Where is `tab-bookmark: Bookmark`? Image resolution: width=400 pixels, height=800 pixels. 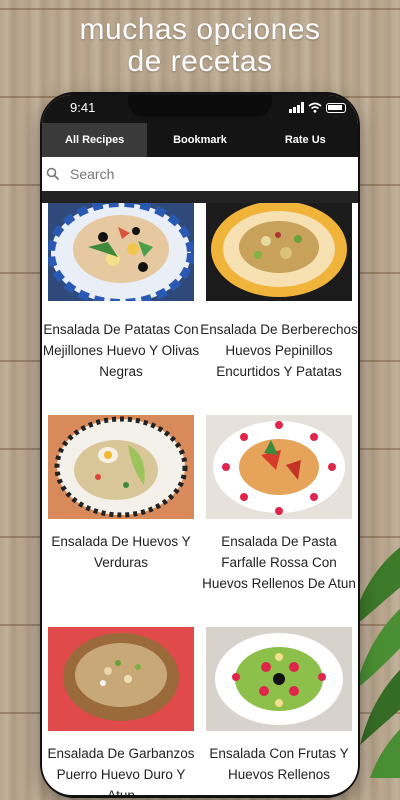 tab-bookmark: Bookmark is located at coordinates (199, 140).